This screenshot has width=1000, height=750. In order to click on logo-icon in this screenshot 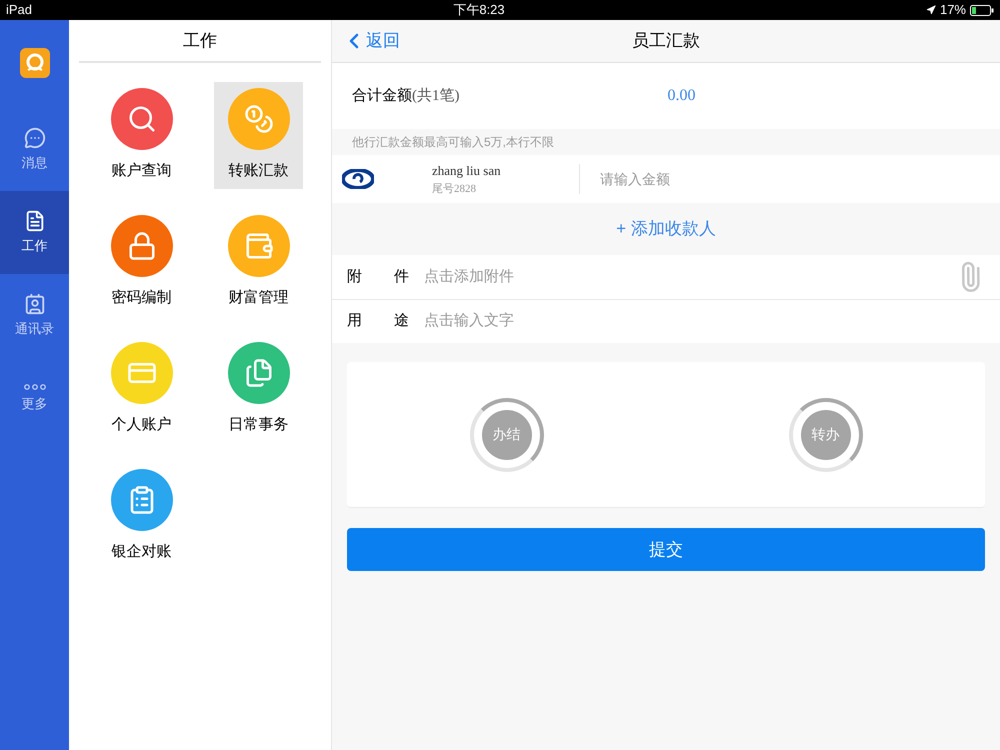, I will do `click(34, 63)`.